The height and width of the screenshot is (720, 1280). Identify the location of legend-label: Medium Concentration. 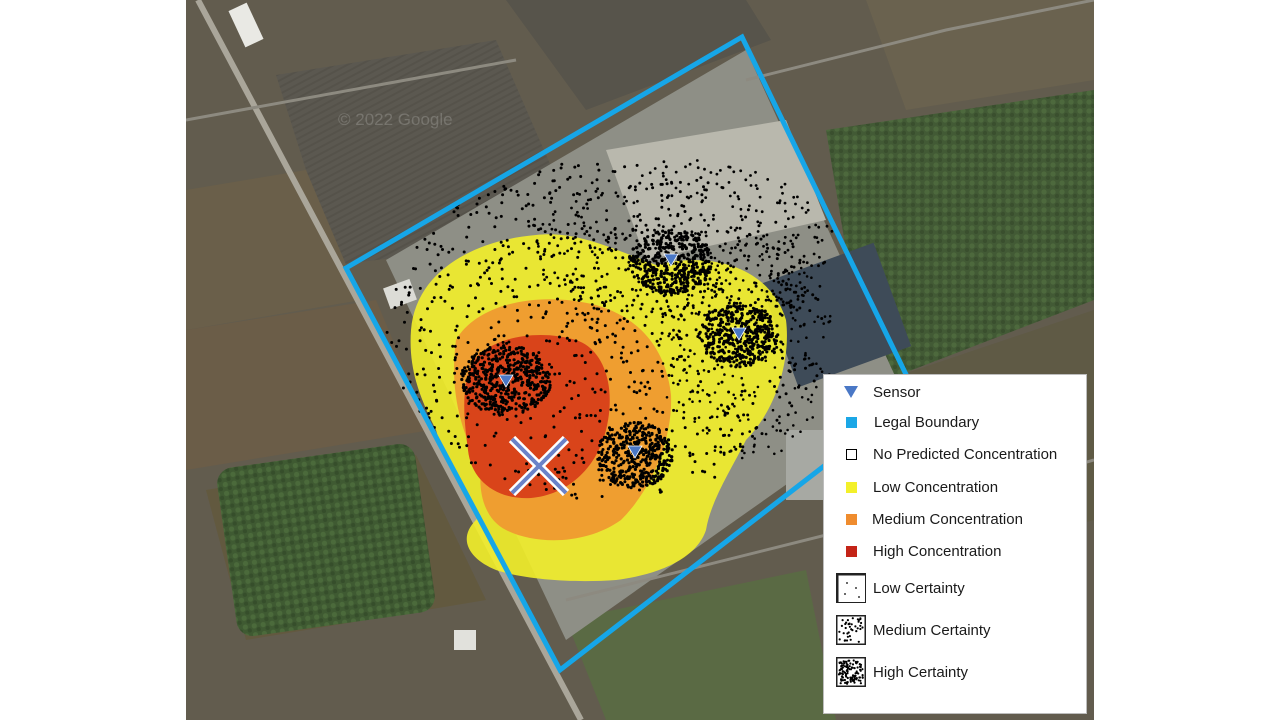
(947, 519).